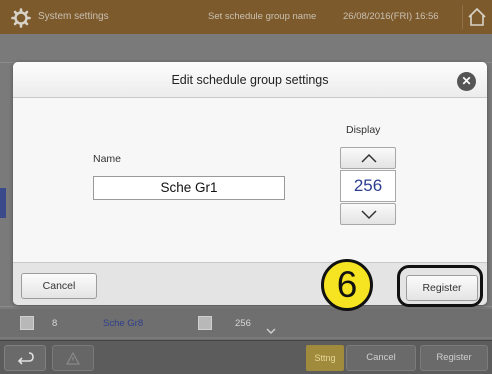 The height and width of the screenshot is (374, 492). I want to click on name-field: Sche Gr1, so click(189, 188).